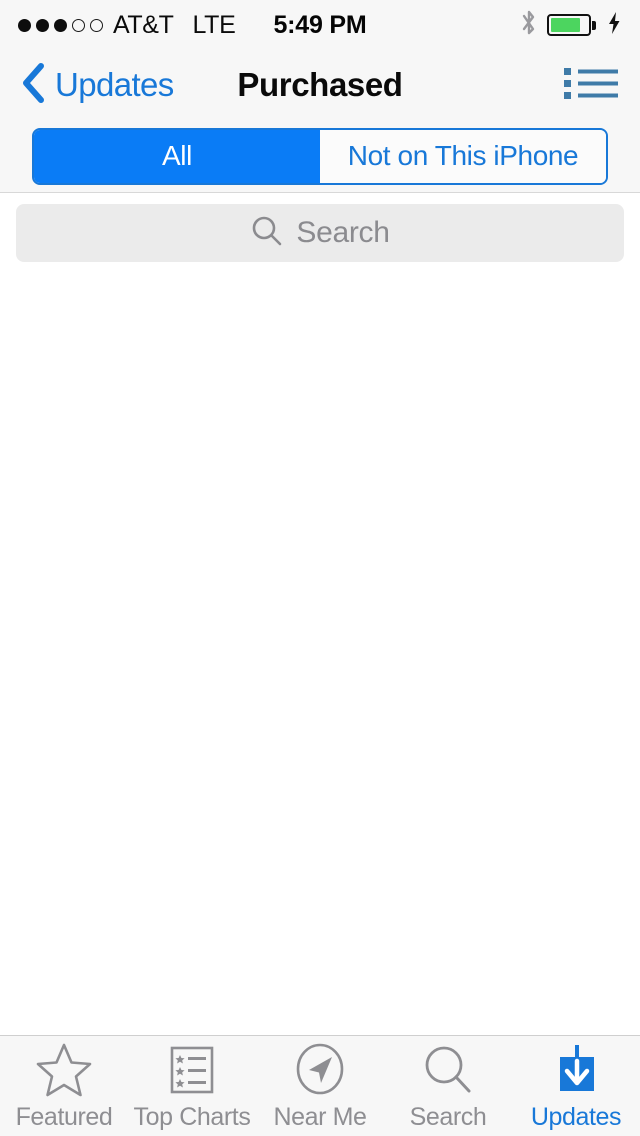  What do you see at coordinates (192, 1072) in the screenshot?
I see `top-charts-icon` at bounding box center [192, 1072].